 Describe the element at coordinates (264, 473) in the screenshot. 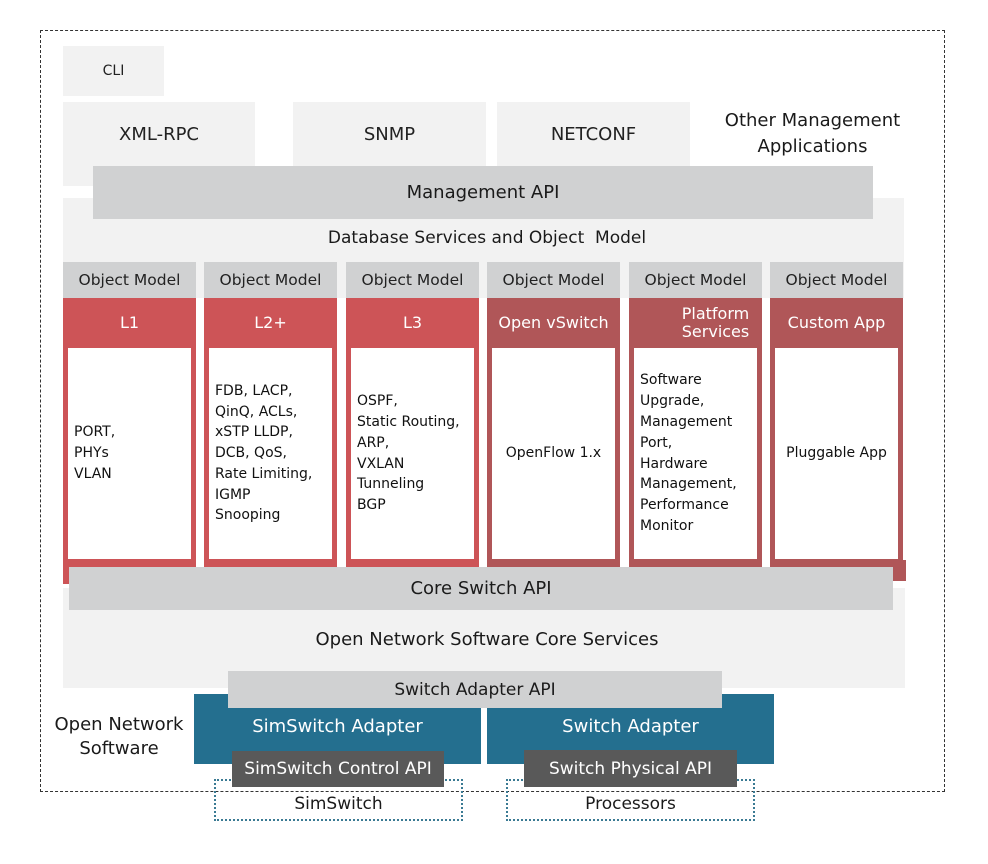

I see `content-line: Rate Limiting,` at that location.